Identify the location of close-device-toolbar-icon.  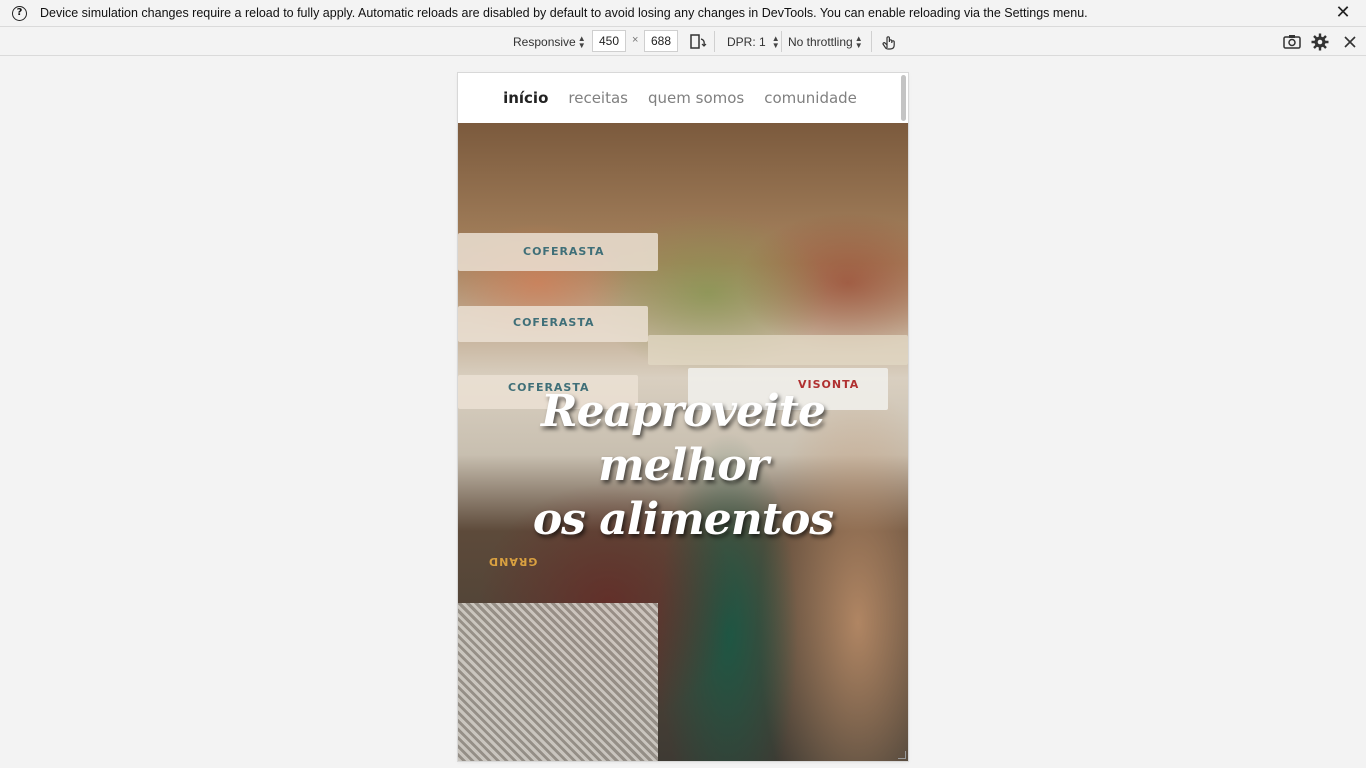
(1350, 42).